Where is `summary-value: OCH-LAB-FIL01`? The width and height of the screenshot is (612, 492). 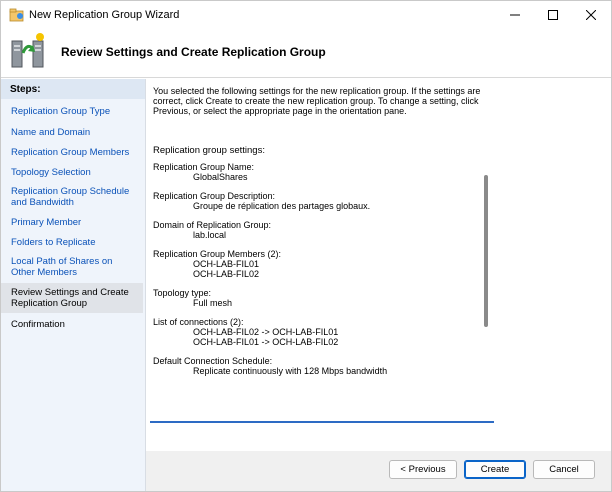
summary-value: OCH-LAB-FIL01 is located at coordinates (226, 264).